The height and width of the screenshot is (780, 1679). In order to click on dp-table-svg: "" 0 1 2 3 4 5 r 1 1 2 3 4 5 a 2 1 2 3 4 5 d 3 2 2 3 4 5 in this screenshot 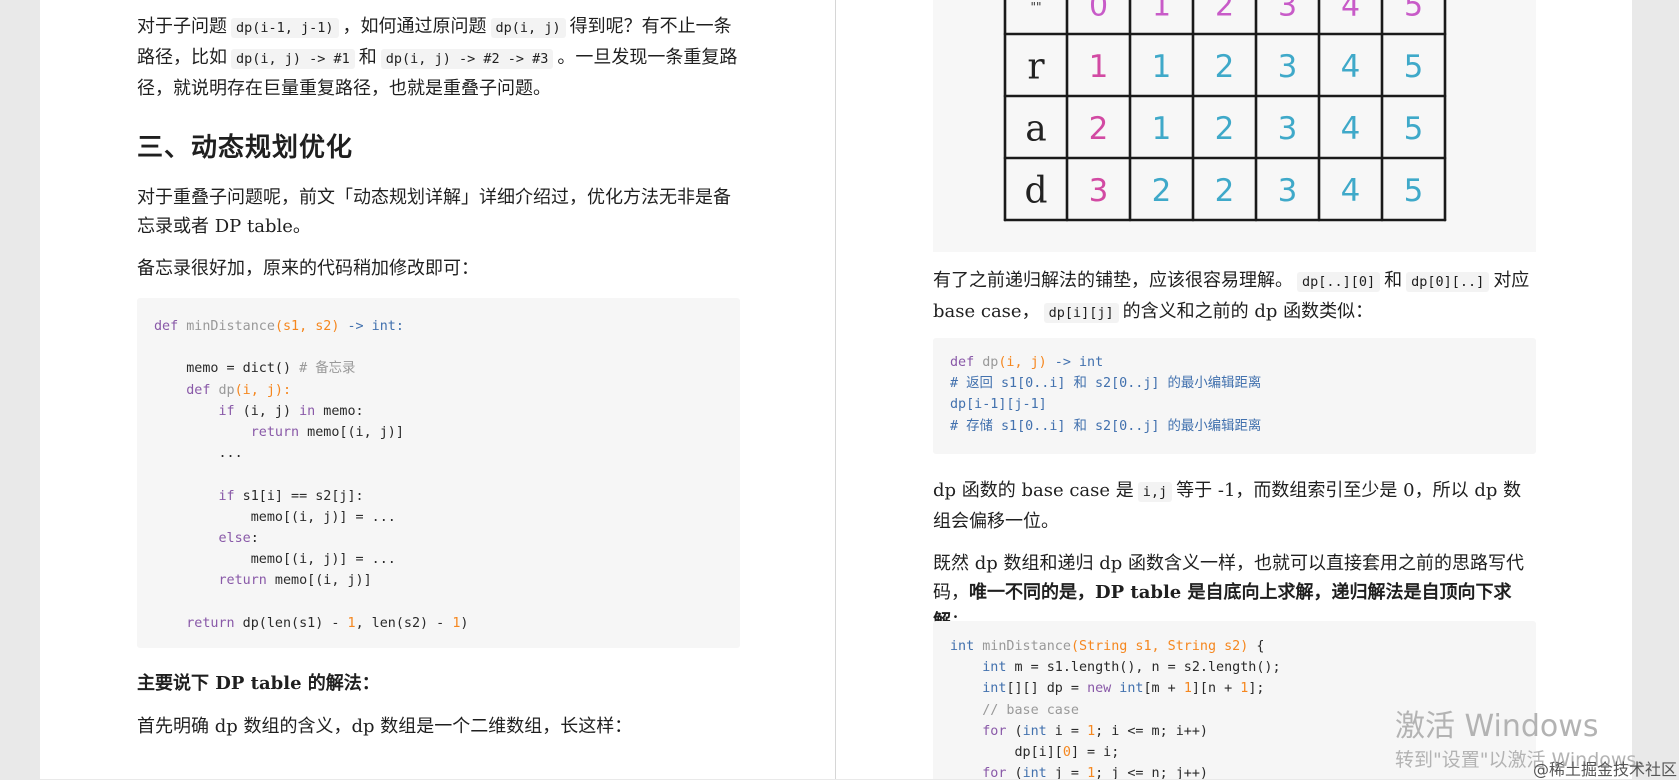, I will do `click(1225, 111)`.